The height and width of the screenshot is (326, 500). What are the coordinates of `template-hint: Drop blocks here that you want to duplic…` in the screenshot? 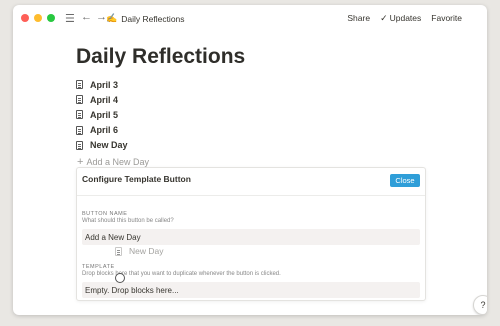 It's located at (181, 274).